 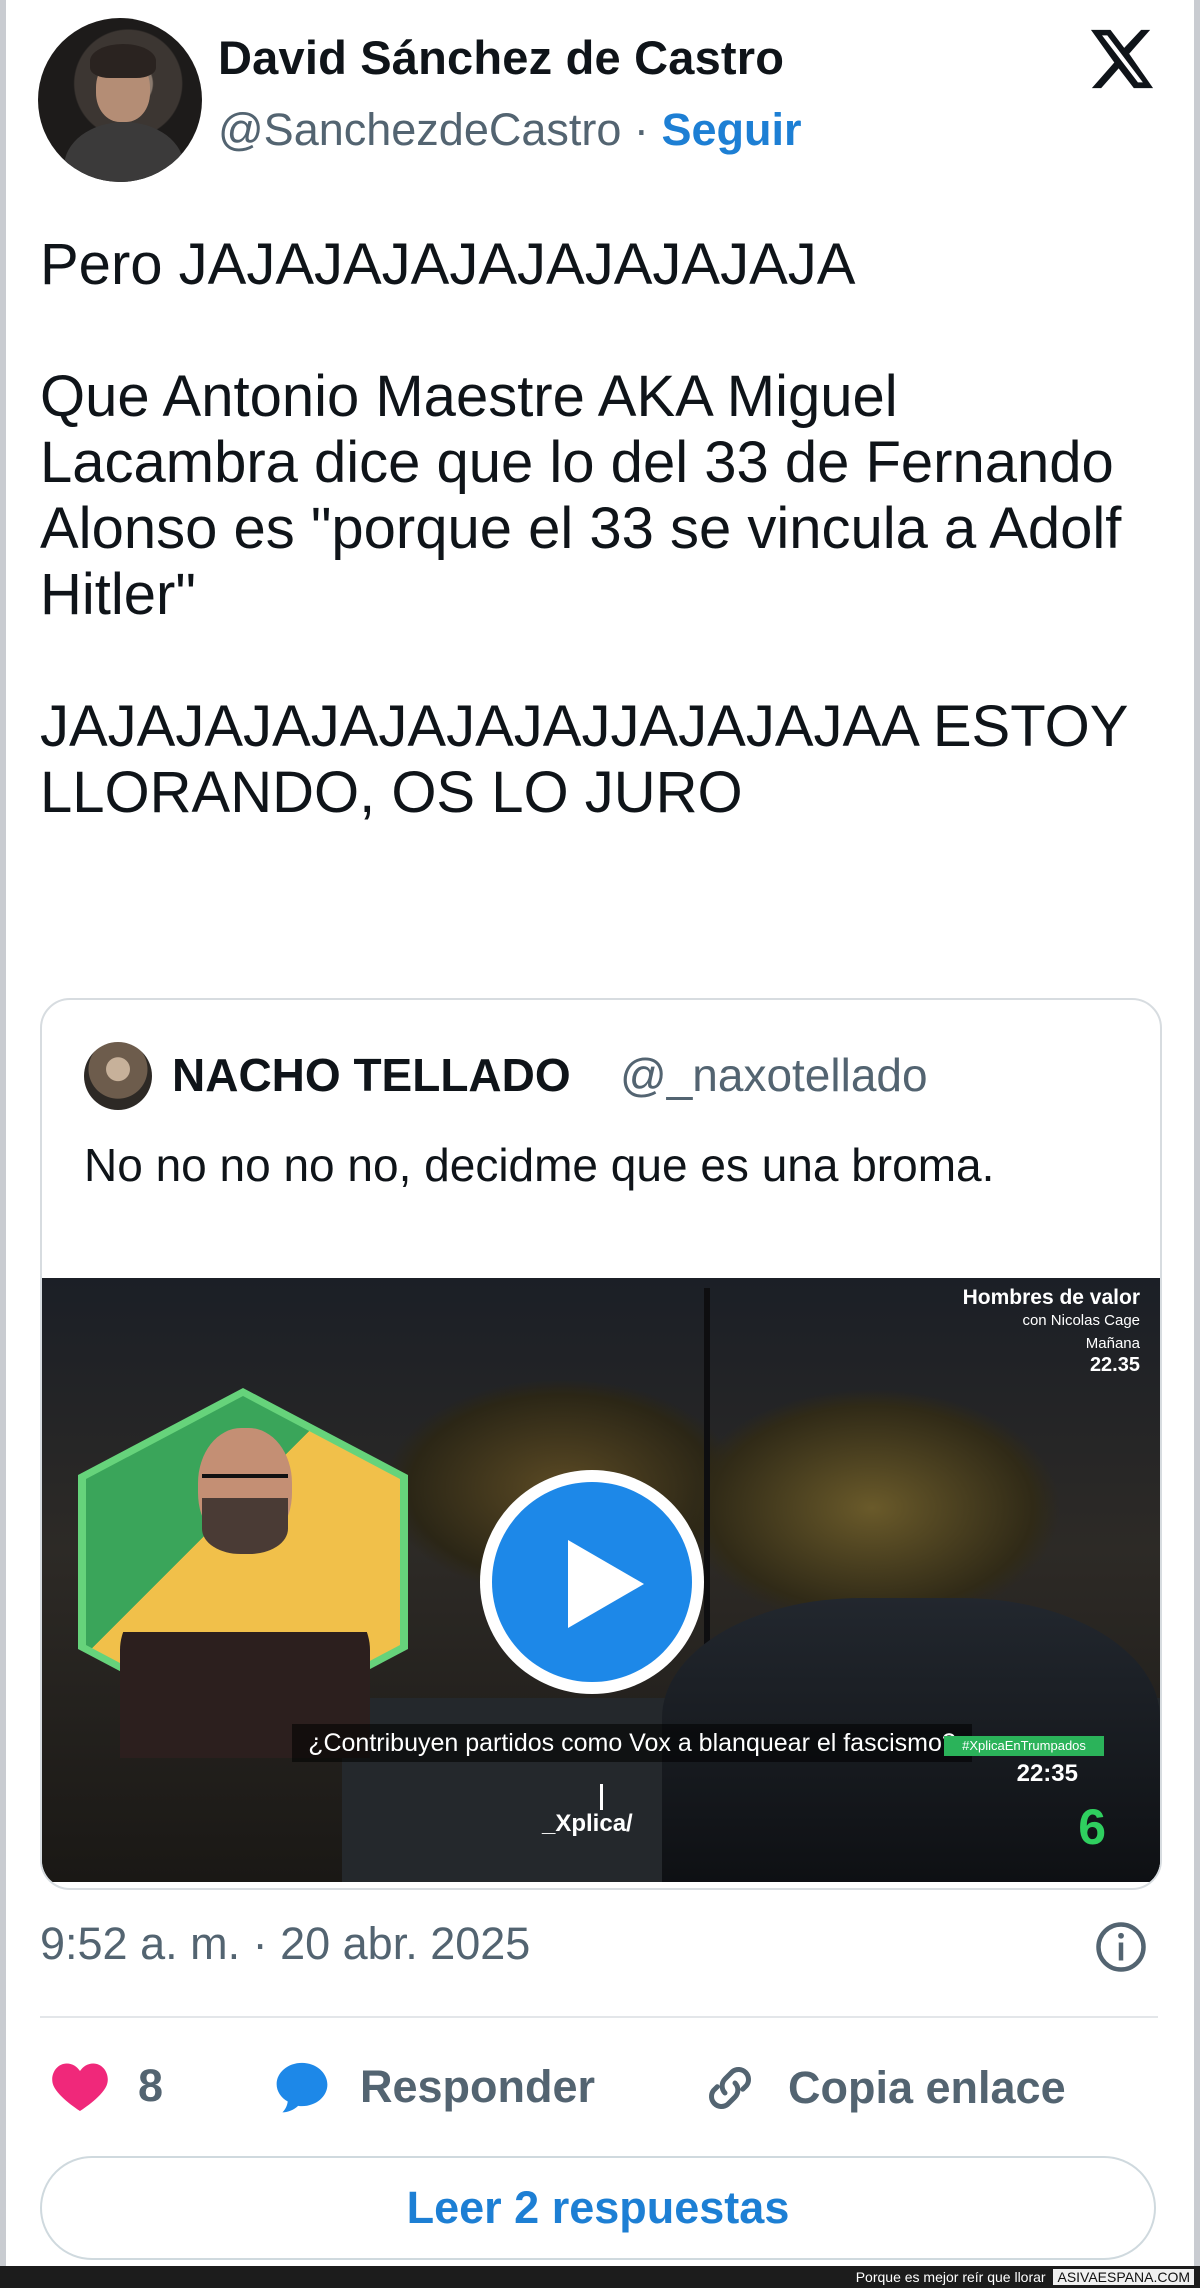 What do you see at coordinates (950, 2277) in the screenshot?
I see `footer-tagline: Porque es mejor reír que llorar` at bounding box center [950, 2277].